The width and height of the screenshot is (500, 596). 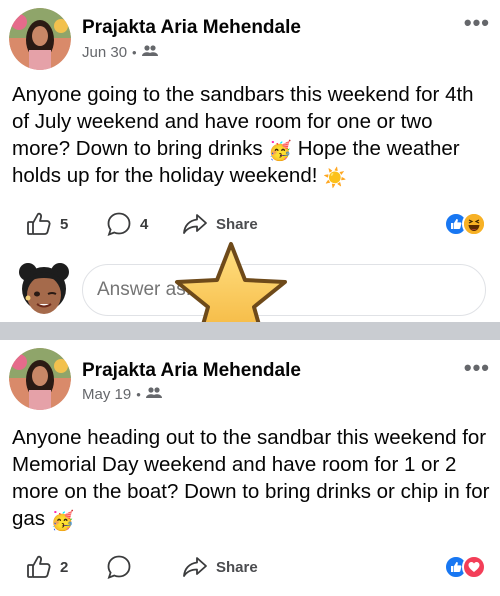 I want to click on comment-button: 4, so click(x=127, y=224).